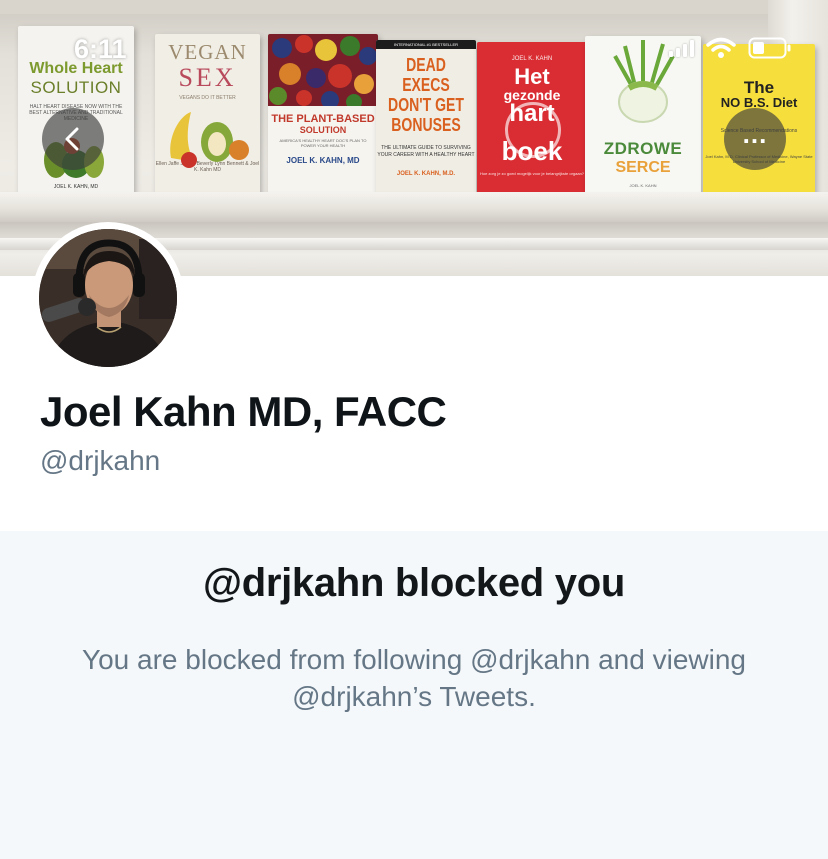  I want to click on chevron-left-icon, so click(72, 139).